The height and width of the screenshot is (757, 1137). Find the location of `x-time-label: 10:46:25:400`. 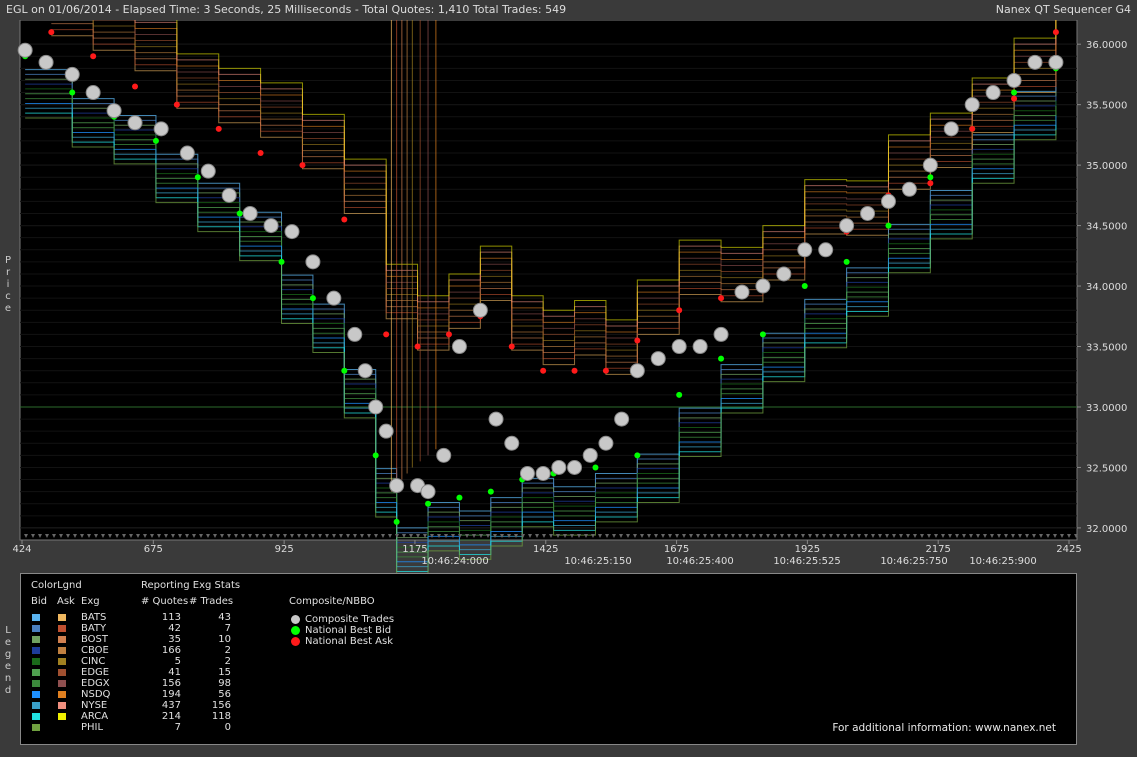

x-time-label: 10:46:25:400 is located at coordinates (699, 561).